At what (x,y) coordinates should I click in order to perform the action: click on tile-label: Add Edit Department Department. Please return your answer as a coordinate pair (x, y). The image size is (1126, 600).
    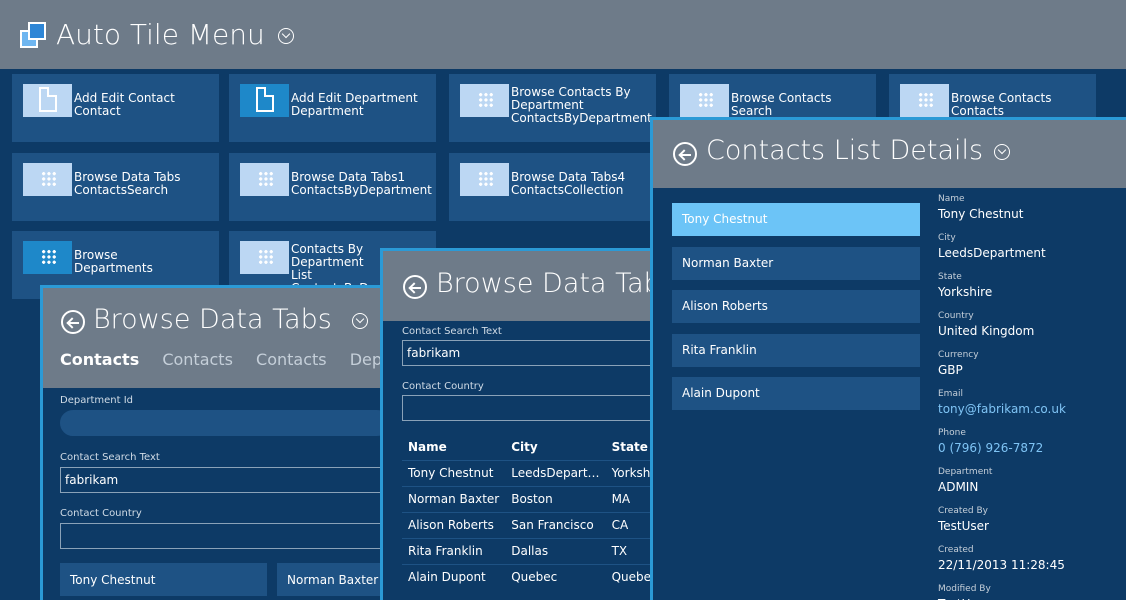
    Looking at the image, I should click on (354, 105).